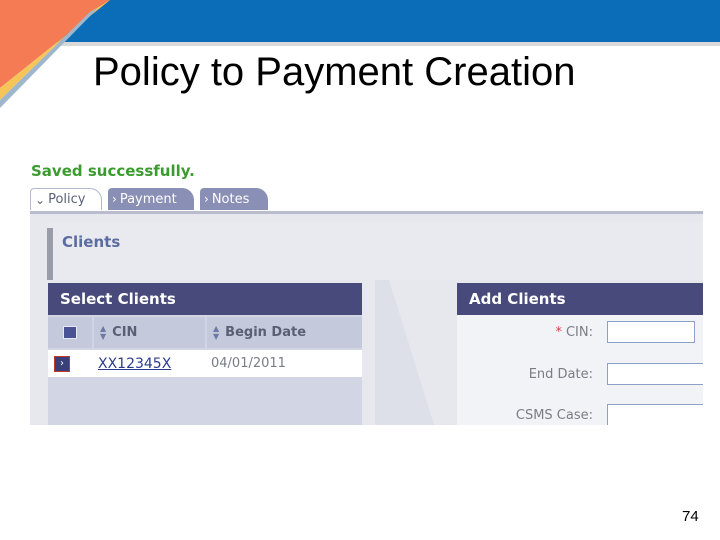  I want to click on clients-heading: Clients, so click(91, 242).